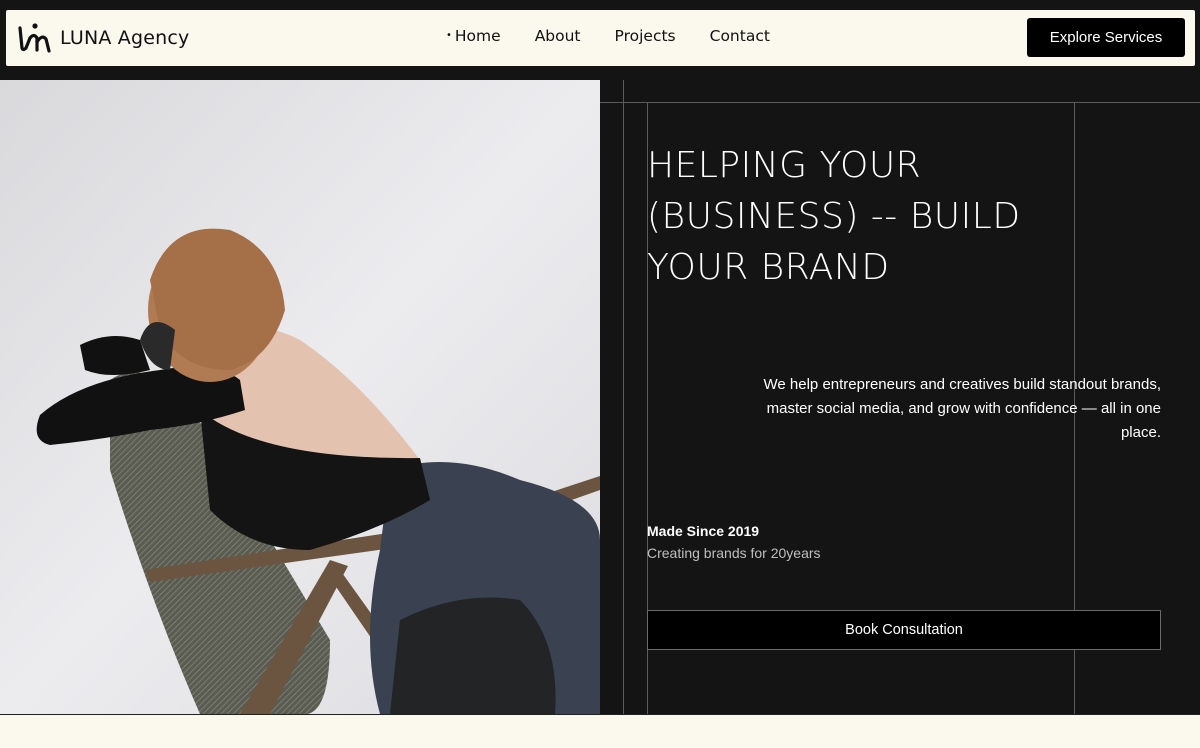 The width and height of the screenshot is (1200, 748). I want to click on main-nav: • Home About Projects Contact, so click(625, 36).